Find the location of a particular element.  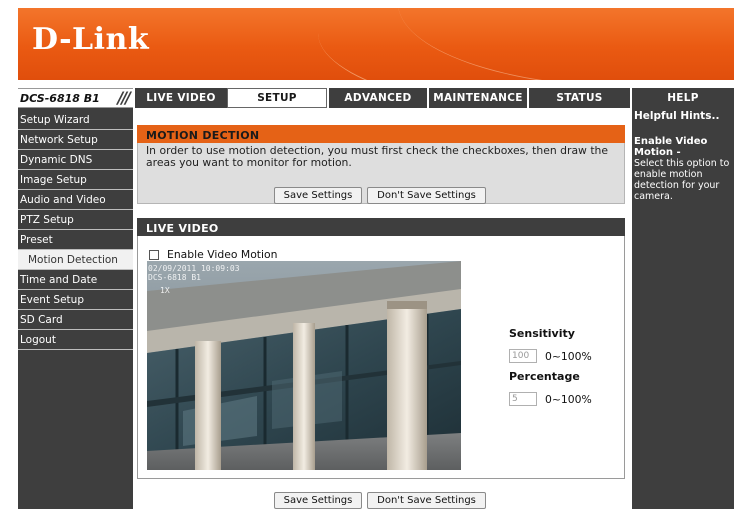

dlink-logo: D-Link is located at coordinates (91, 39).